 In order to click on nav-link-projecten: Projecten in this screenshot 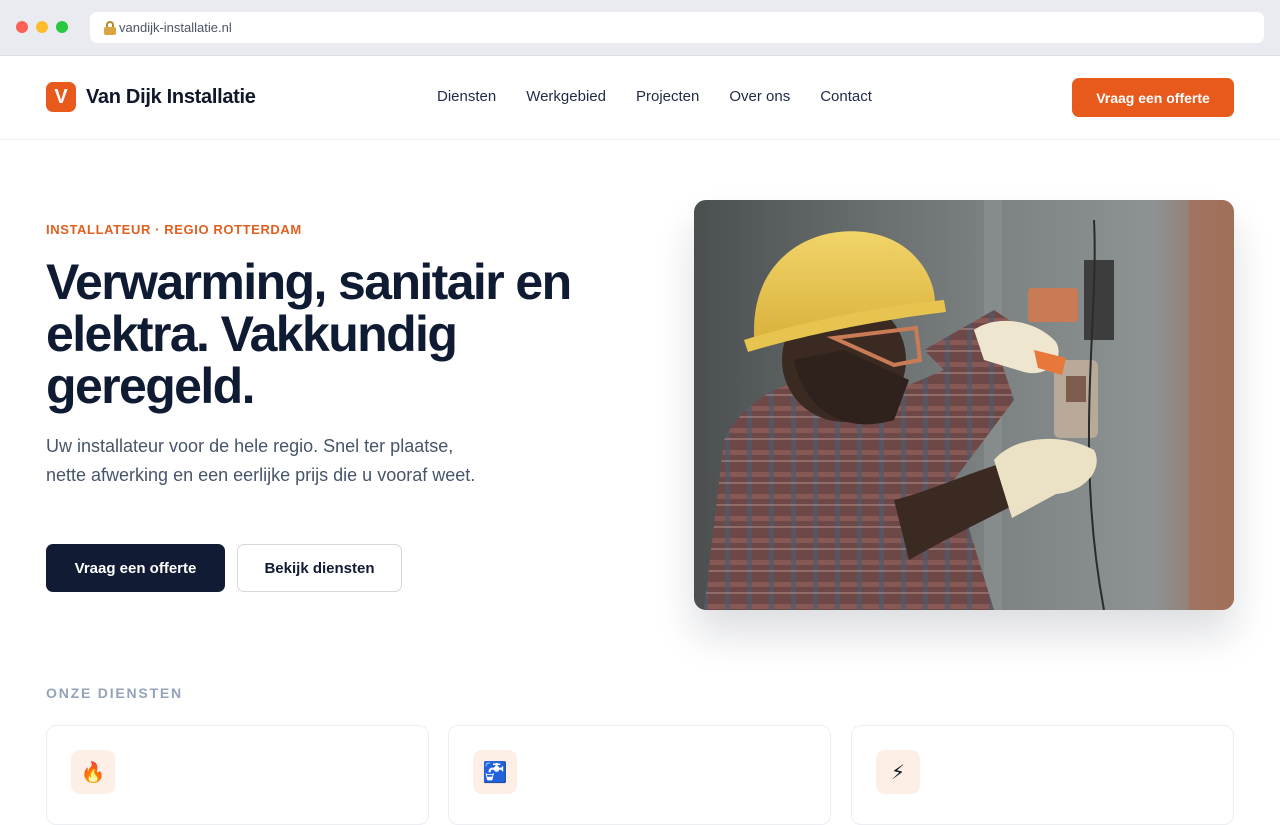, I will do `click(667, 96)`.